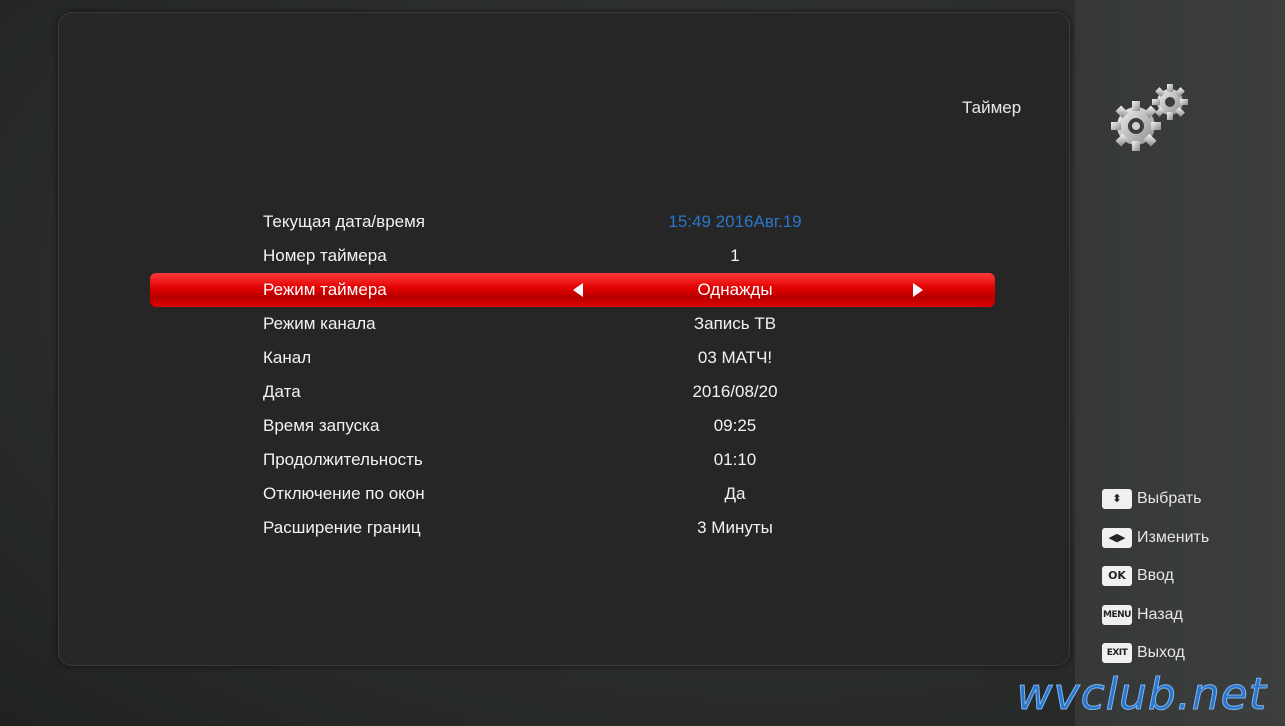 This screenshot has width=1285, height=726. What do you see at coordinates (325, 289) in the screenshot?
I see `row-label: Режим таймера` at bounding box center [325, 289].